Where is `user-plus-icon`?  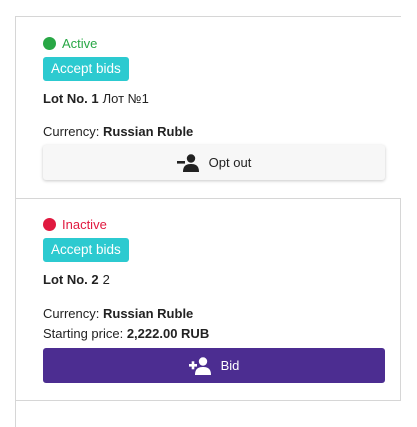 user-plus-icon is located at coordinates (199, 365).